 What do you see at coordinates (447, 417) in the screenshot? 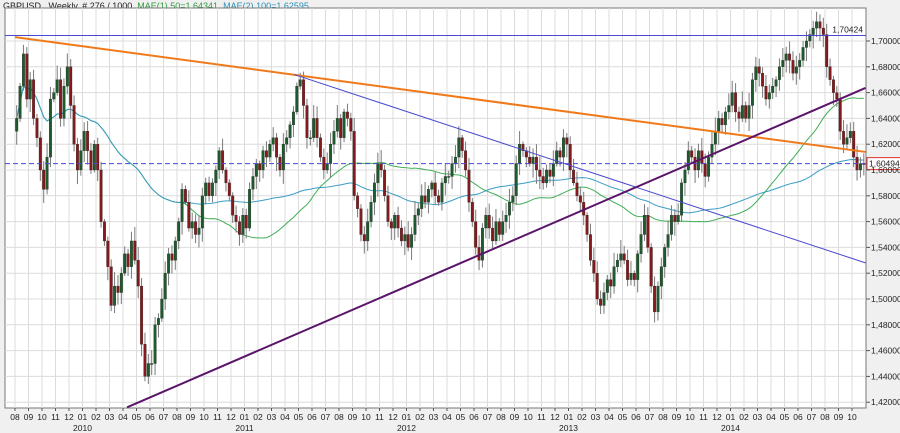
I see `x-tick-label: 04` at bounding box center [447, 417].